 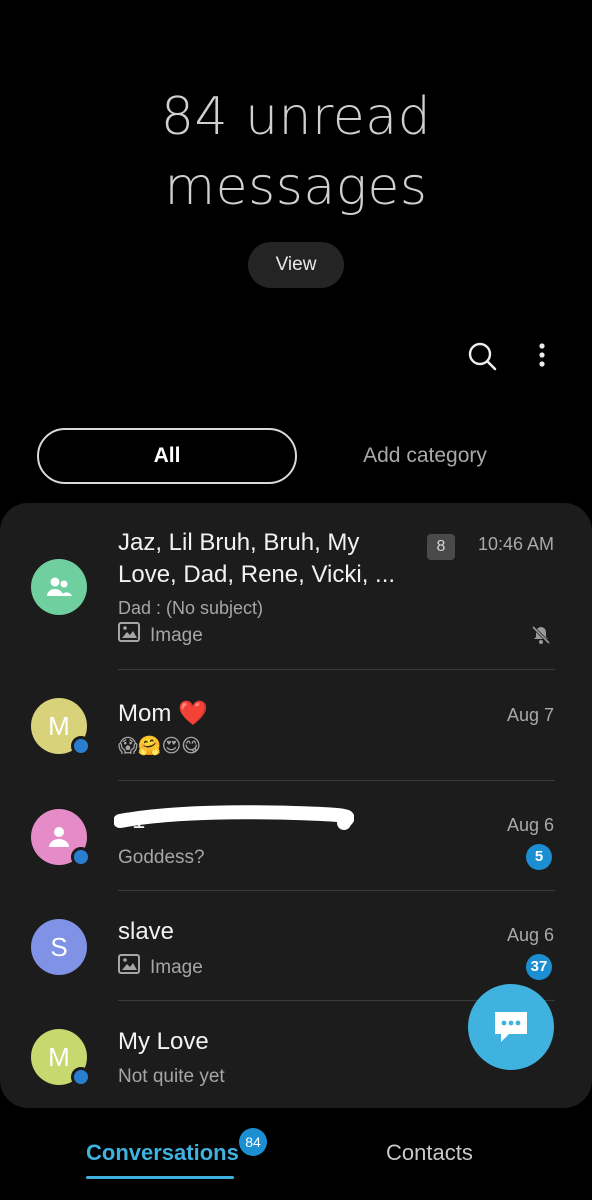 I want to click on avatar: S, so click(x=59, y=947).